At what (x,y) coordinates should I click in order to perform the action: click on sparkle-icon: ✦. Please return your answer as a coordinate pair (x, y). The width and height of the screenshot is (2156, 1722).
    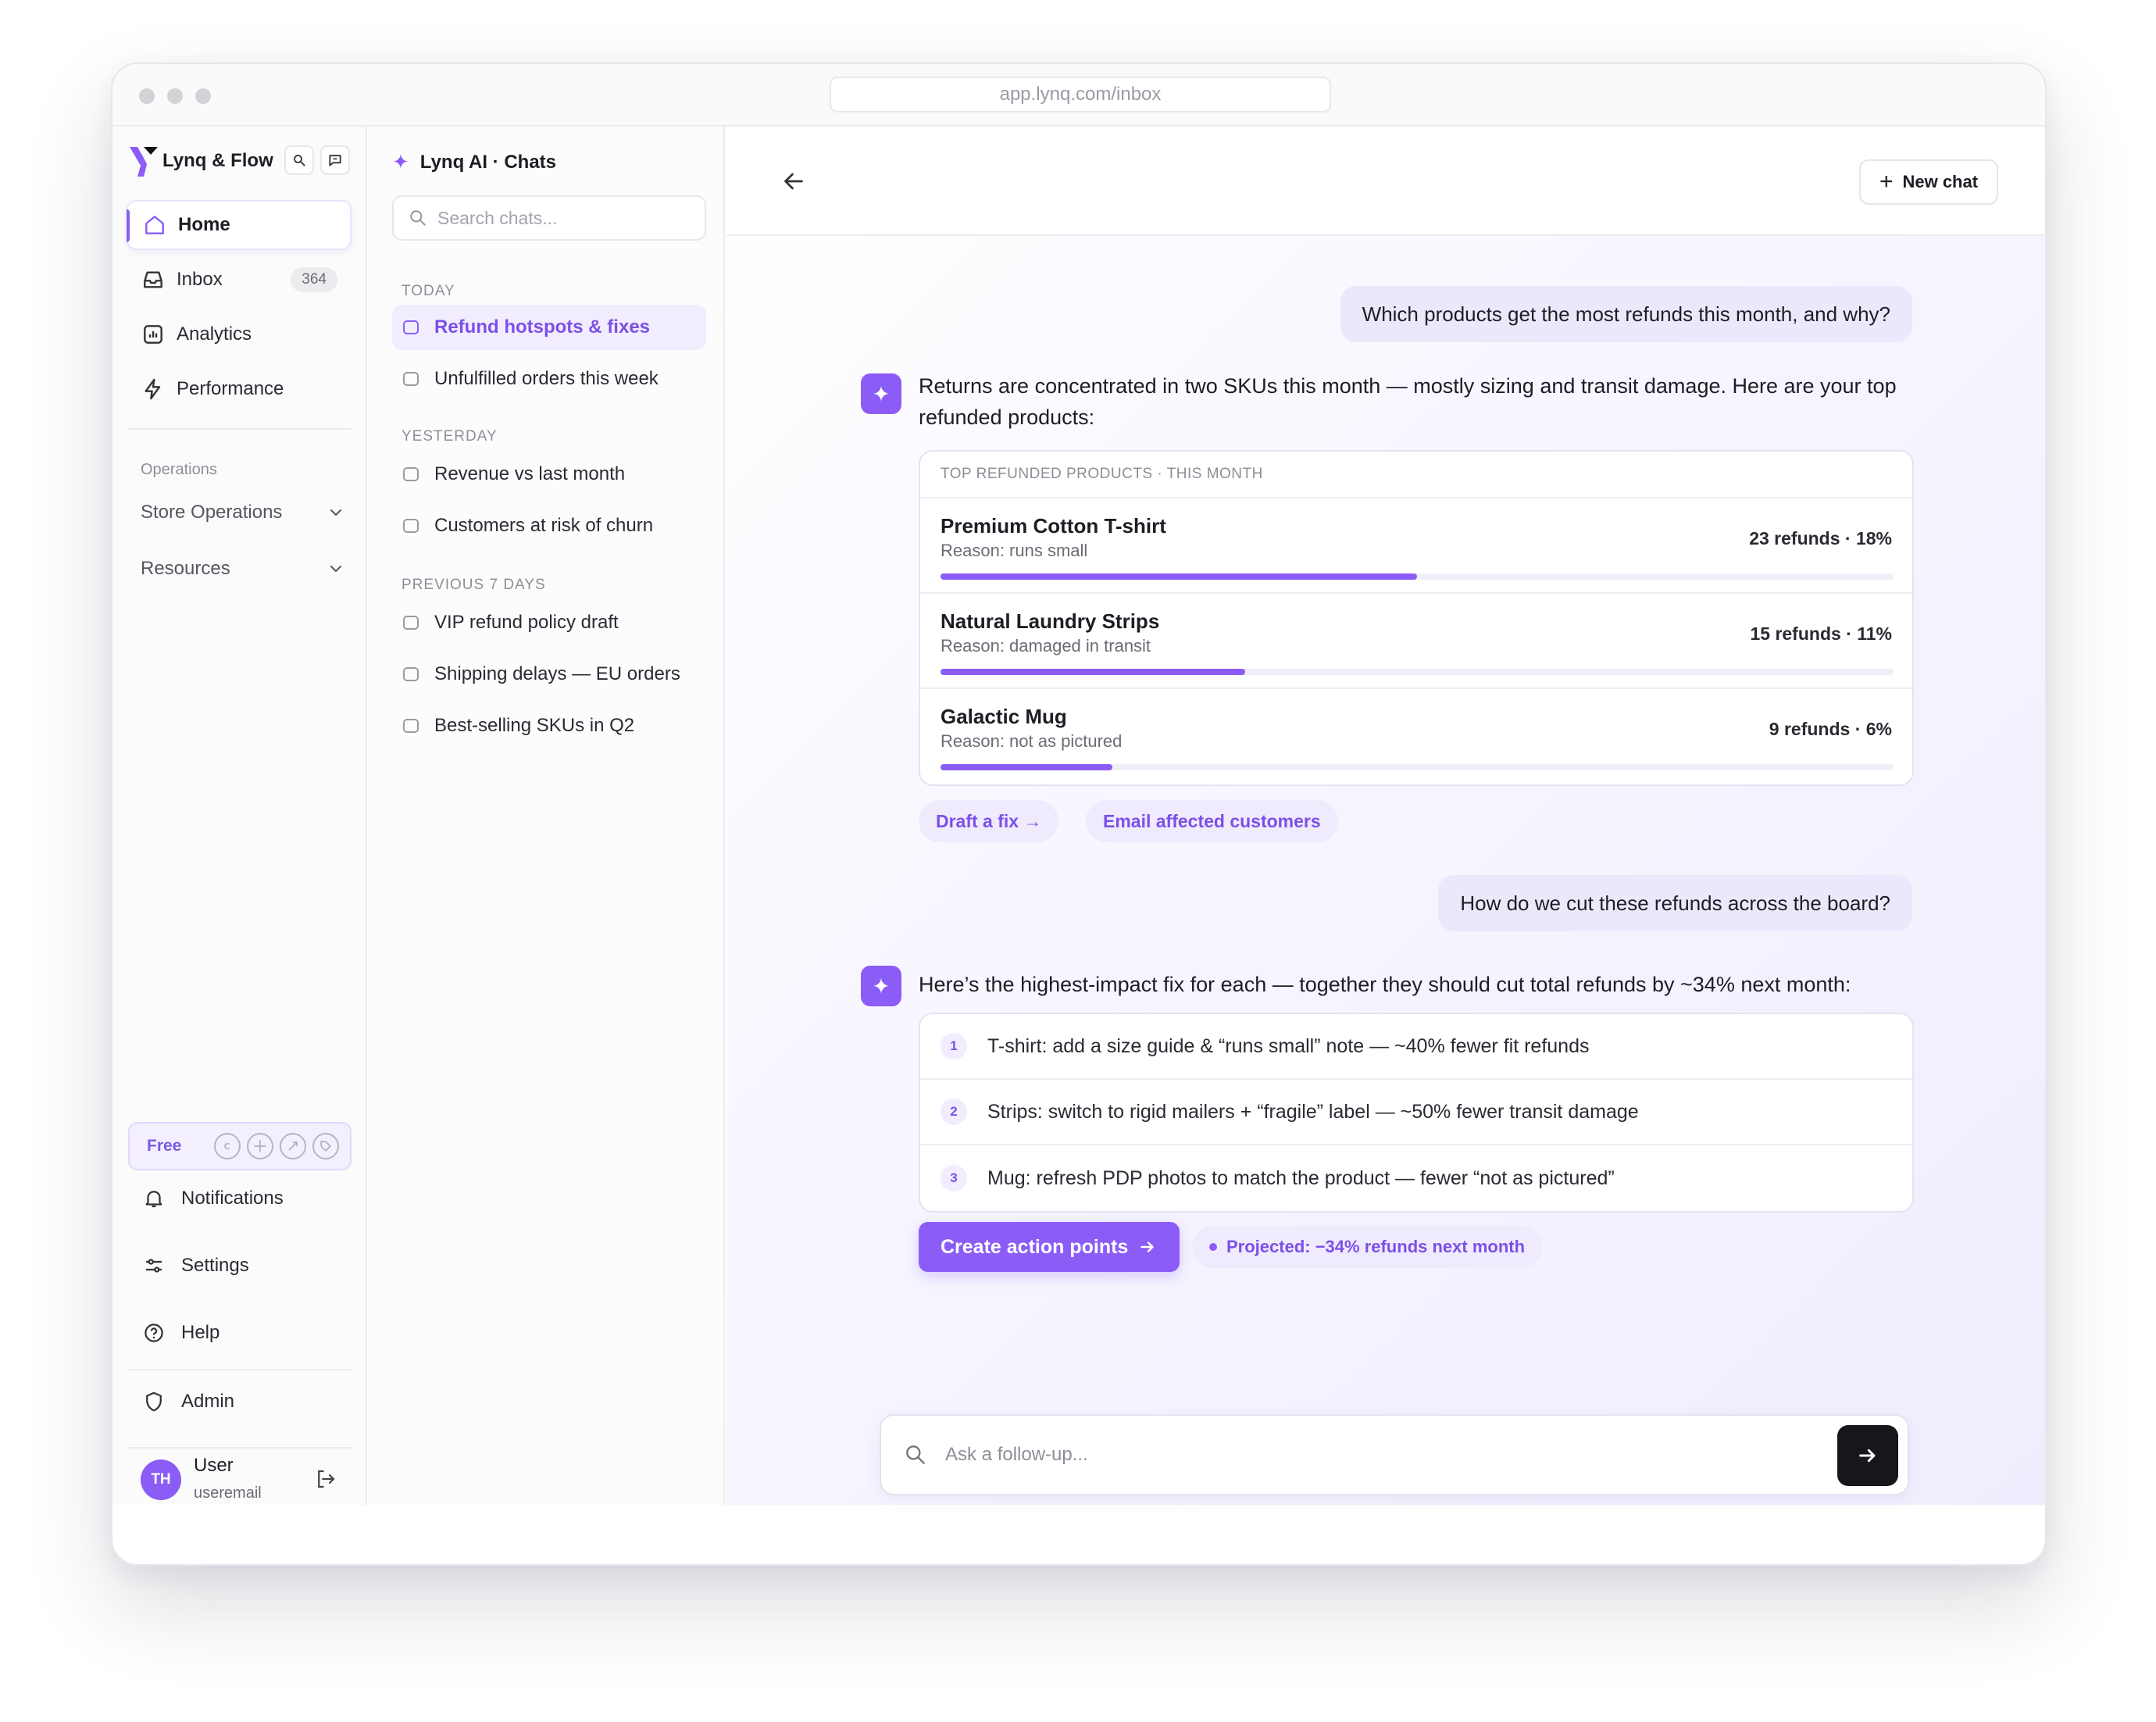
    Looking at the image, I should click on (401, 161).